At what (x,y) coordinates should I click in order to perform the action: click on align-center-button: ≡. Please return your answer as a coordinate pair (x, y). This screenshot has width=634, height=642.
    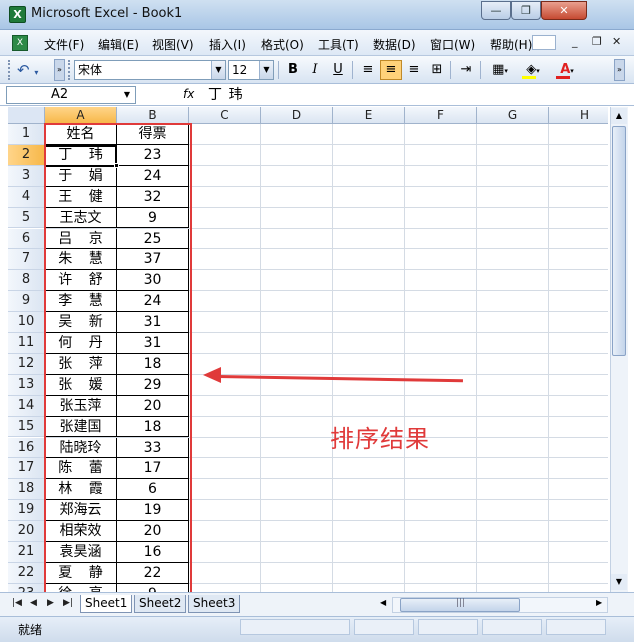
    Looking at the image, I should click on (391, 70).